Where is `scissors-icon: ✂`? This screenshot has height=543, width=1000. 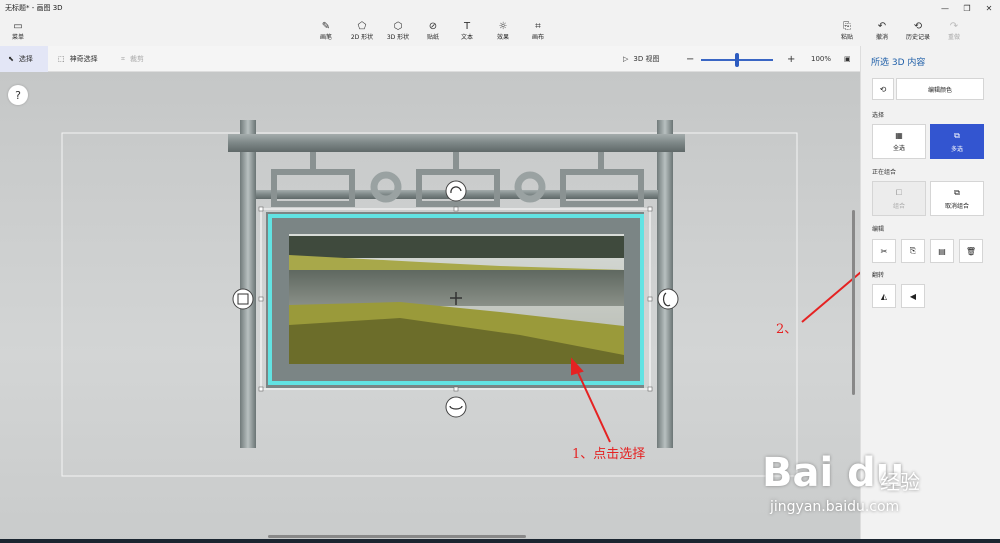 scissors-icon: ✂ is located at coordinates (884, 251).